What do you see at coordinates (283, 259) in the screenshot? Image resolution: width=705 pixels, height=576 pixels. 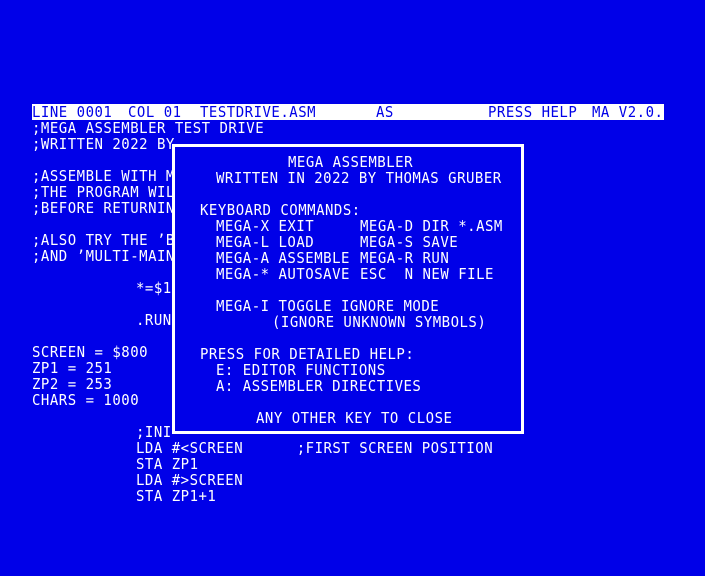 I see `command-assemble: MEGA-A ASSEMBLE` at bounding box center [283, 259].